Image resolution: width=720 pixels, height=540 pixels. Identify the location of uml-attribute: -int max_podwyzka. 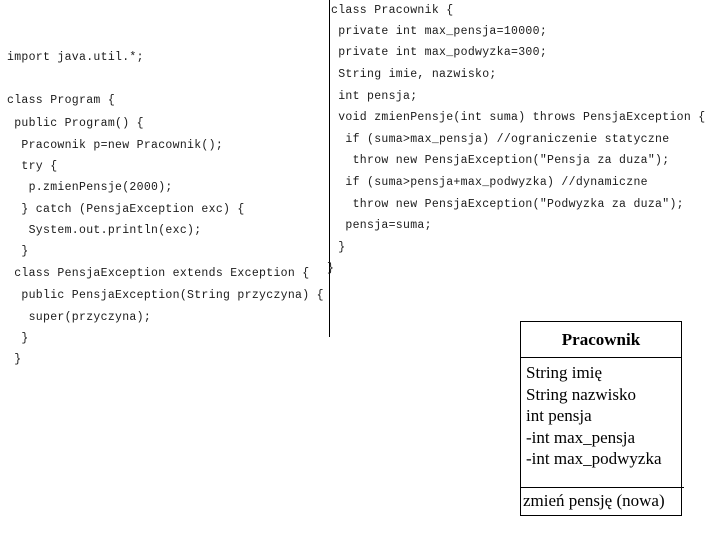
(594, 458).